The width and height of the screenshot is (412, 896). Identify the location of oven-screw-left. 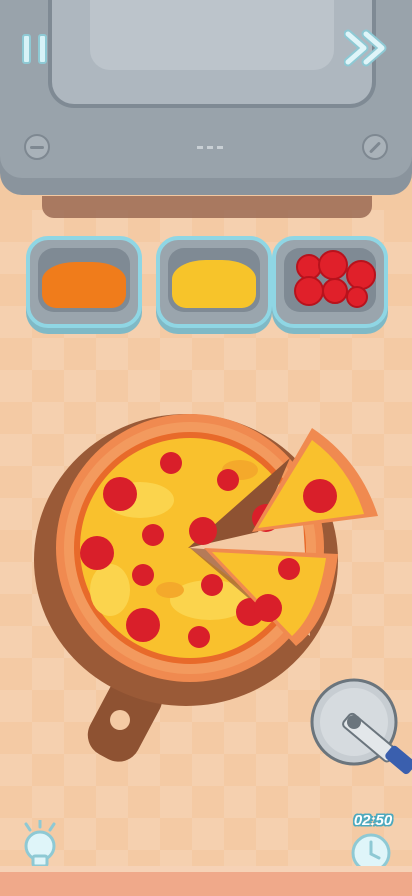
(37, 147).